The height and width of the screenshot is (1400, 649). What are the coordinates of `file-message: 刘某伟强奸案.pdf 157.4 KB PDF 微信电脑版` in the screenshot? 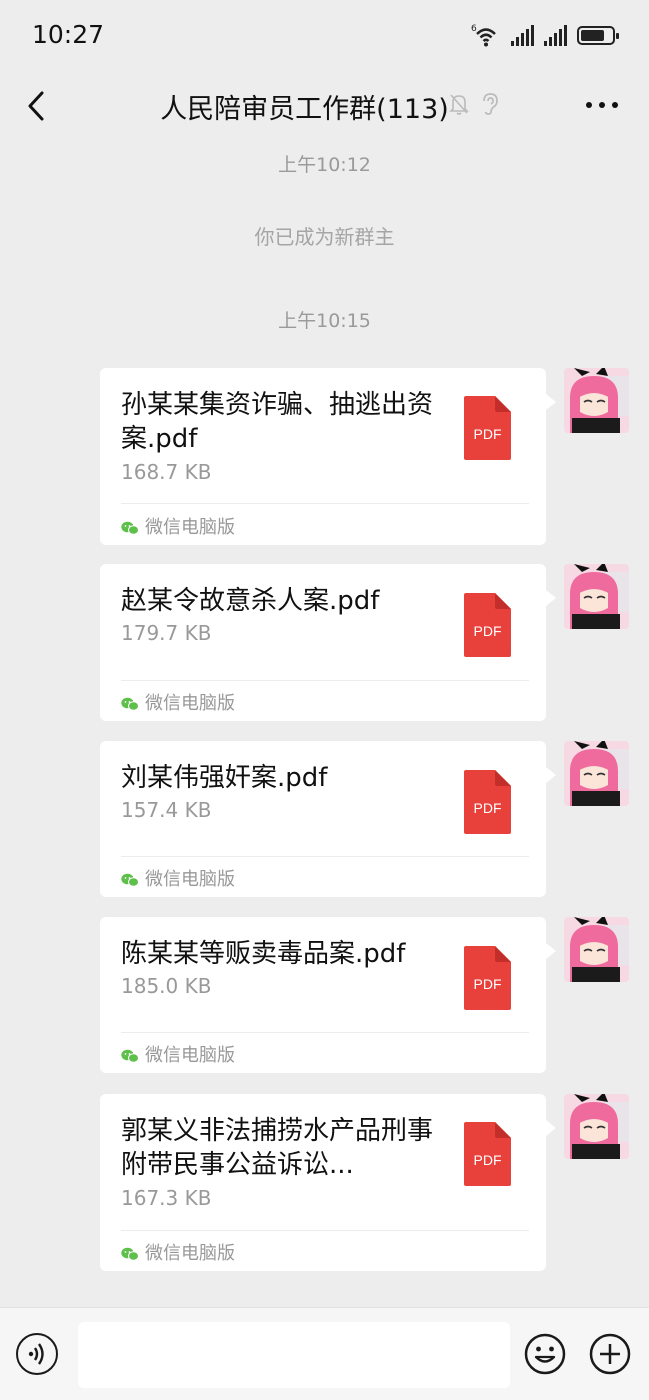 It's located at (328, 819).